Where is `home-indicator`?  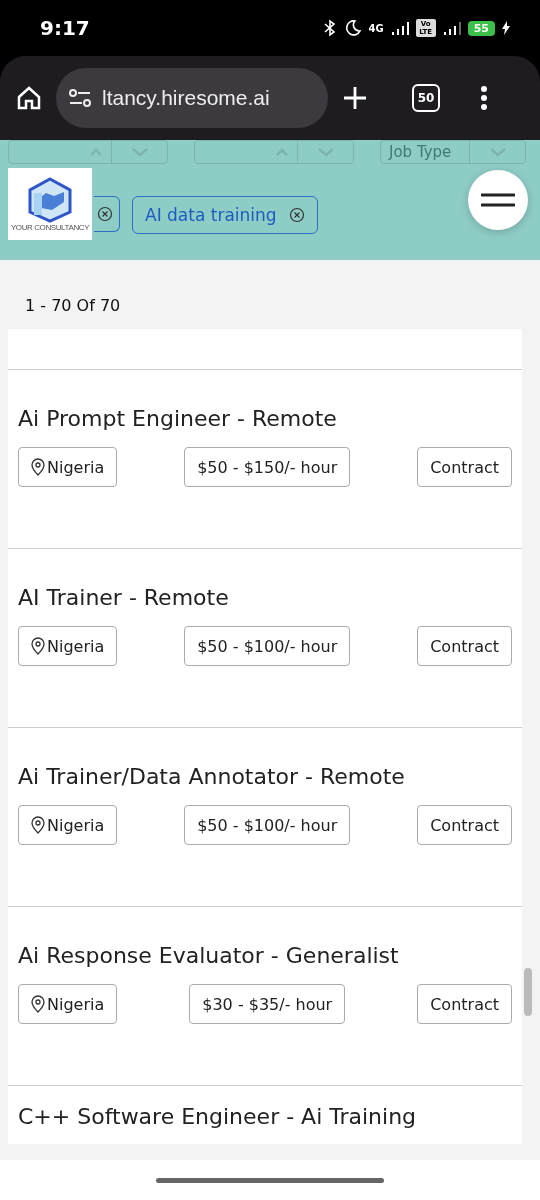
home-indicator is located at coordinates (270, 1180).